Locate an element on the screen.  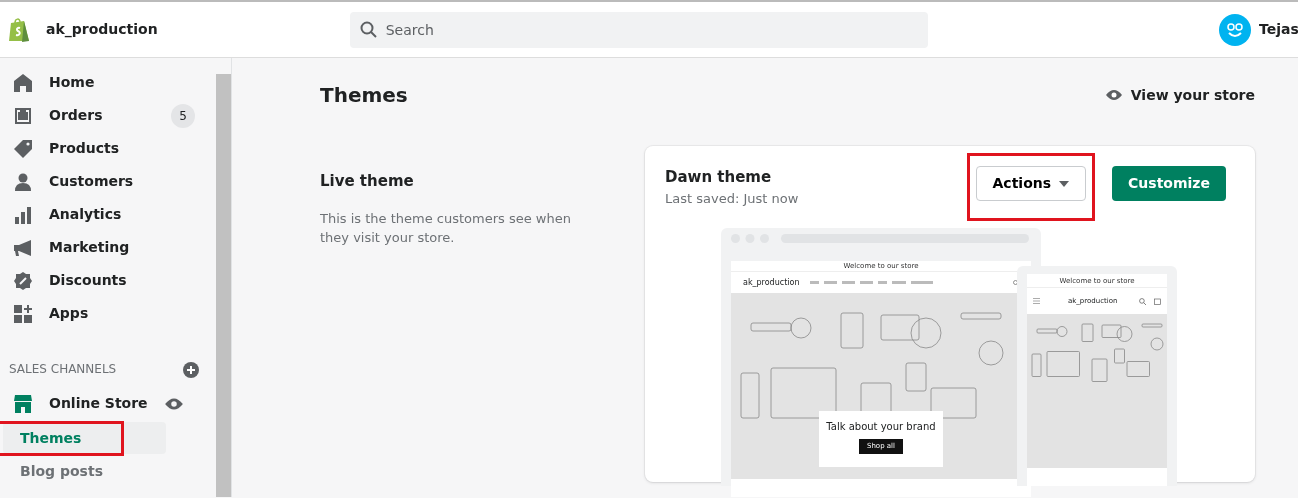
person-icon is located at coordinates (23, 181).